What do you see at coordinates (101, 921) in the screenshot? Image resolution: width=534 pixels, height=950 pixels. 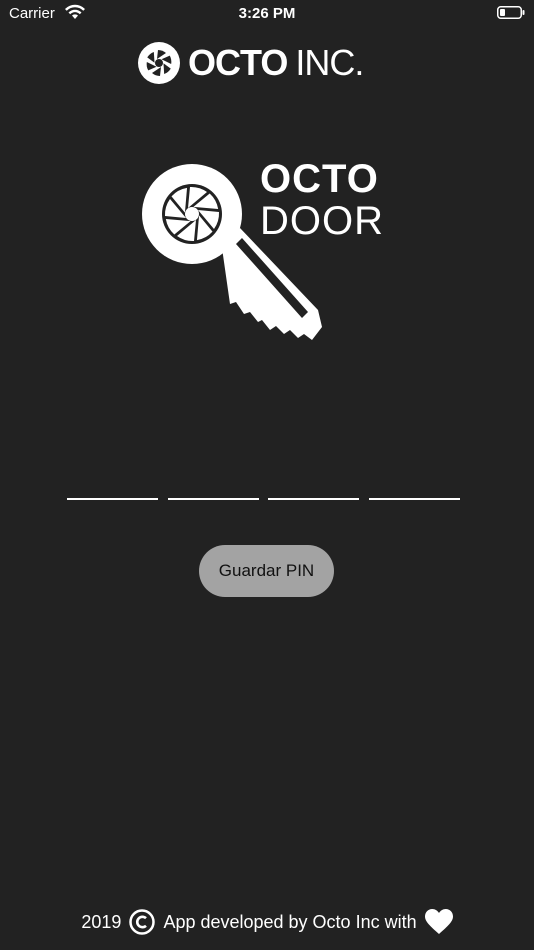 I see `footer-year: 2019` at bounding box center [101, 921].